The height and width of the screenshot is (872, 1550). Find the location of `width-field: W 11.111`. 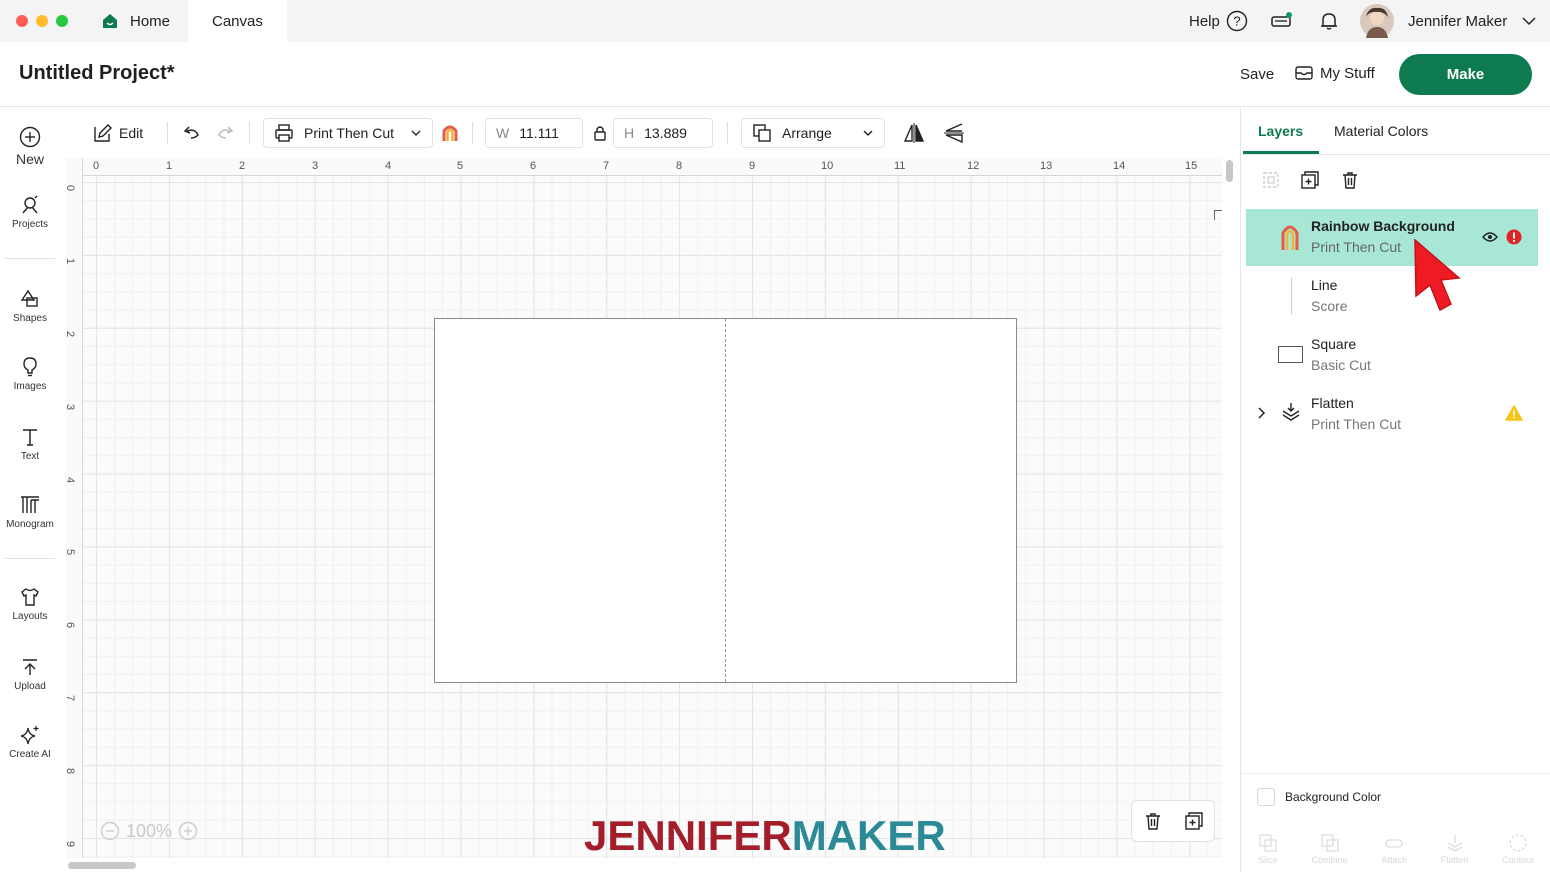

width-field: W 11.111 is located at coordinates (534, 133).